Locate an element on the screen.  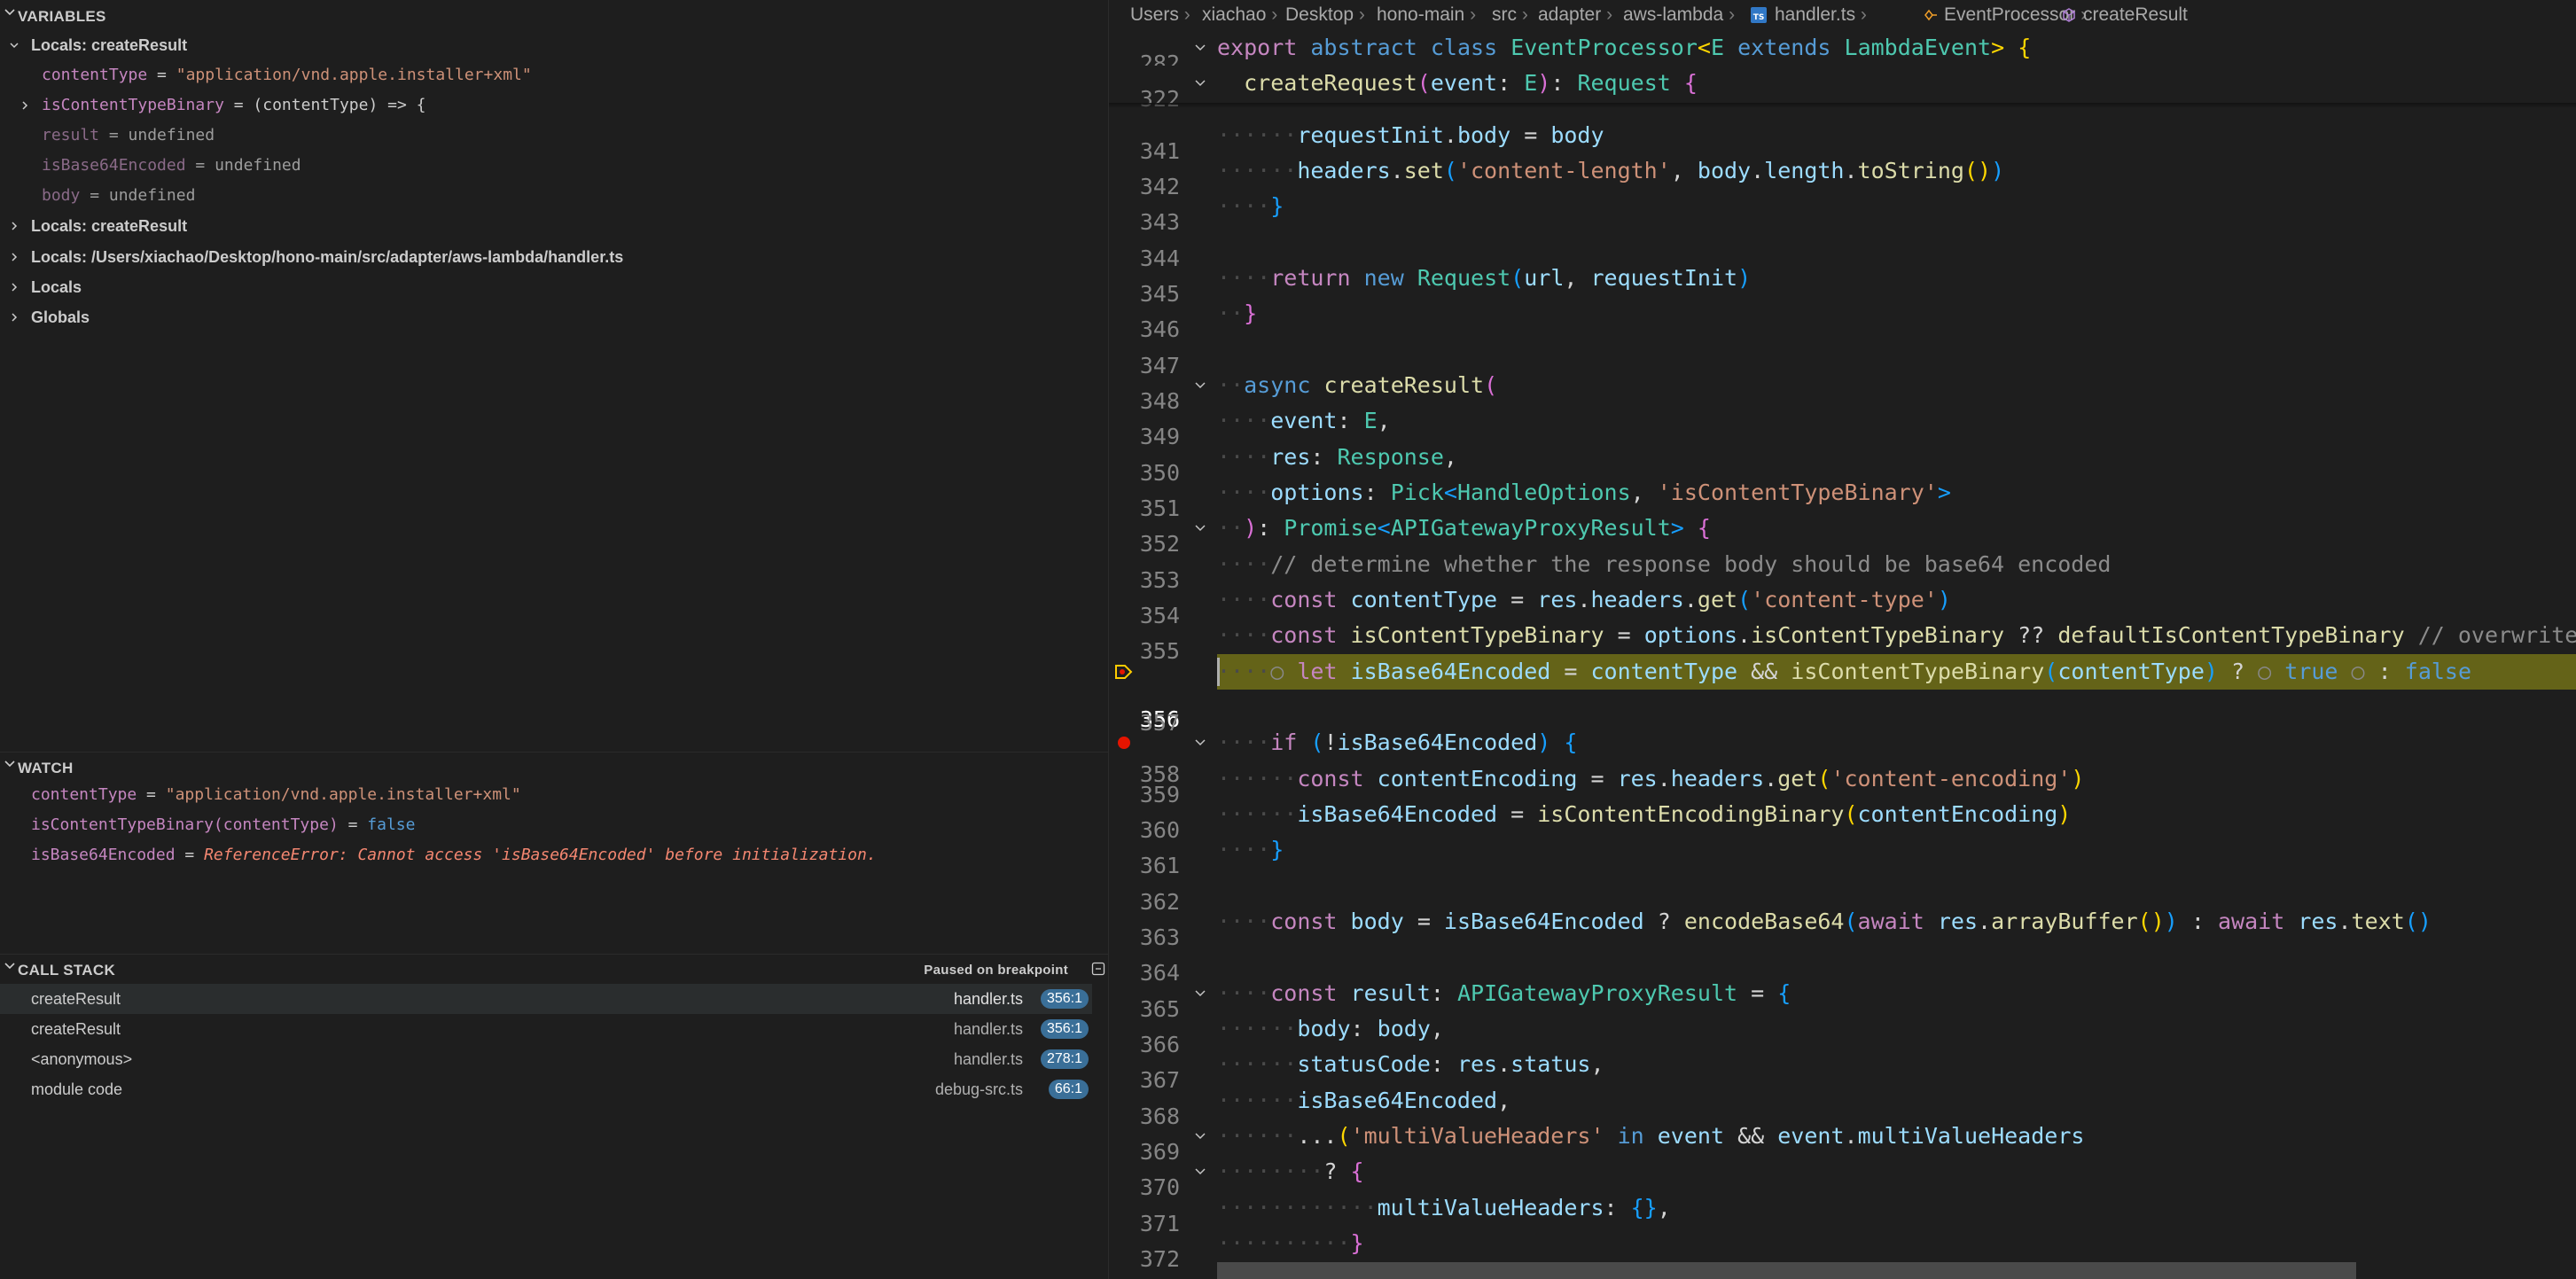
breakpoint-paused-arrow-icon is located at coordinates (1124, 671).